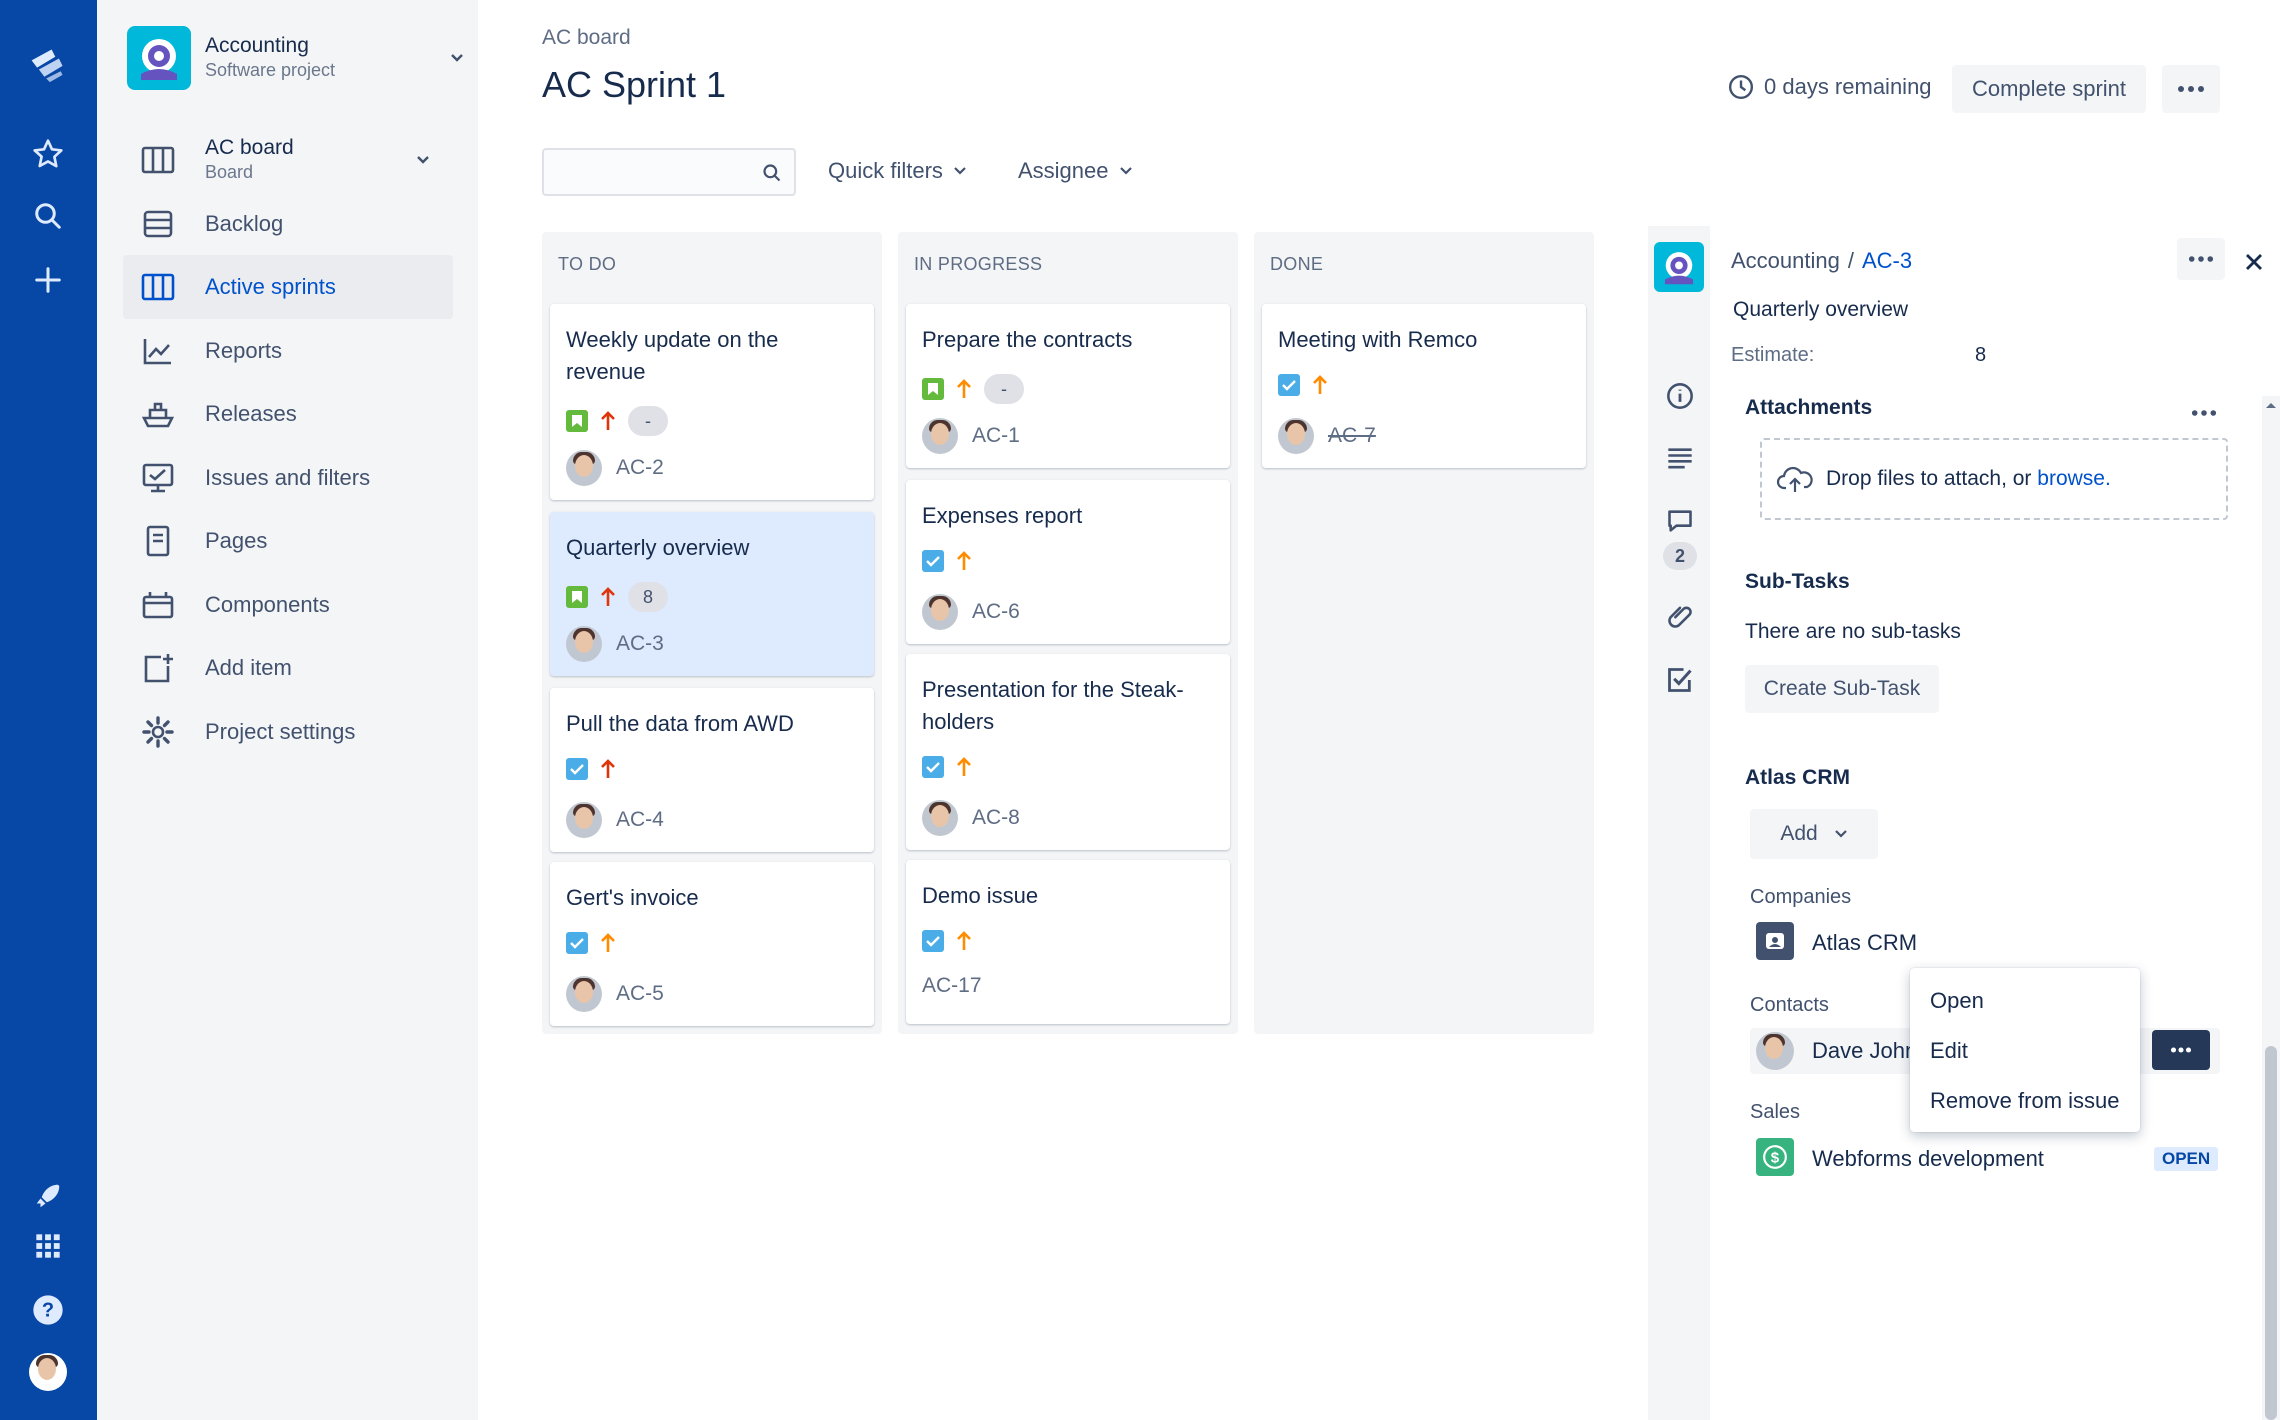 This screenshot has height=1420, width=2280. Describe the element at coordinates (980, 895) in the screenshot. I see `card-title: Demo issue` at that location.